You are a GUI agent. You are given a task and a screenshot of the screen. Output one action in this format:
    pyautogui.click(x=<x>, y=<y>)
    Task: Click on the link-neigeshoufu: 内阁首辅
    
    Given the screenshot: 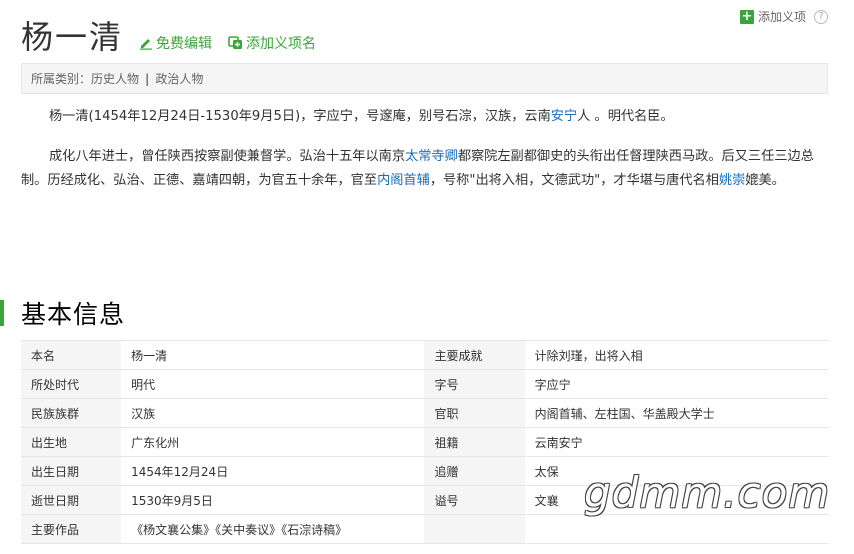 What is the action you would take?
    pyautogui.click(x=403, y=180)
    